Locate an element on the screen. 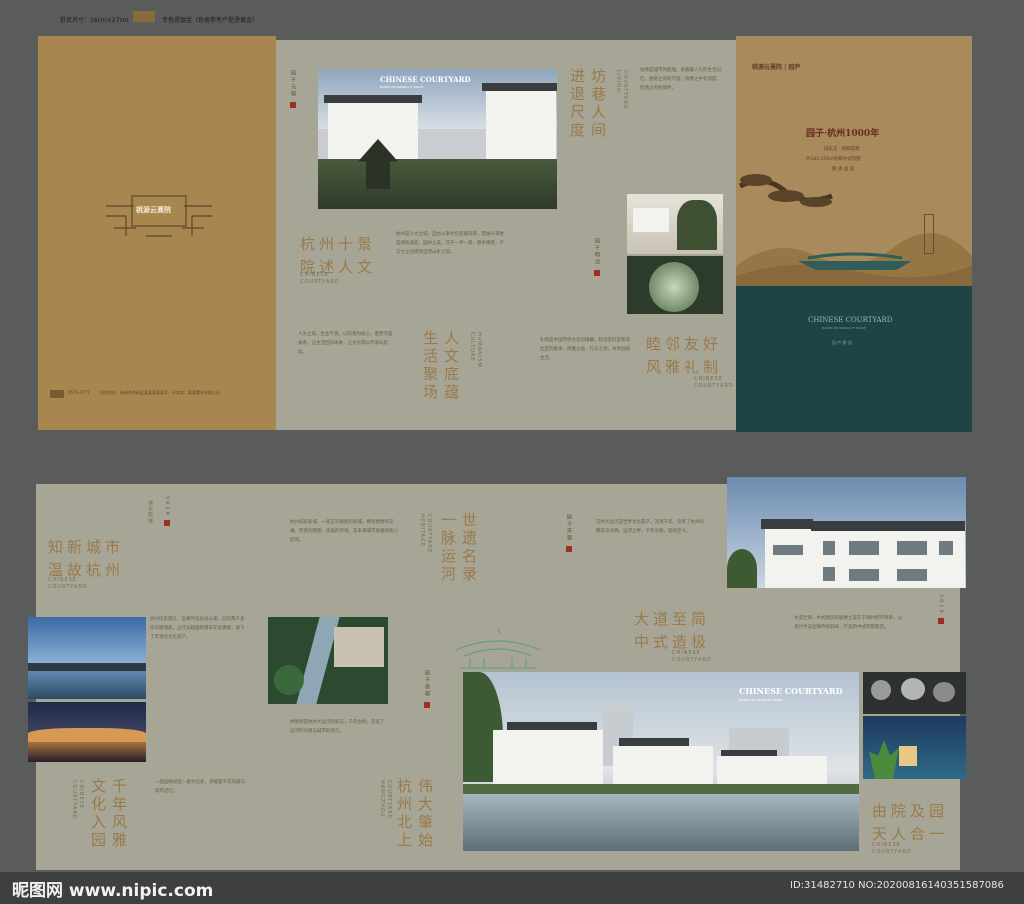 This screenshot has width=1024, height=904. title-shiyi: 世遗名录一脉运河 is located at coordinates (458, 548).